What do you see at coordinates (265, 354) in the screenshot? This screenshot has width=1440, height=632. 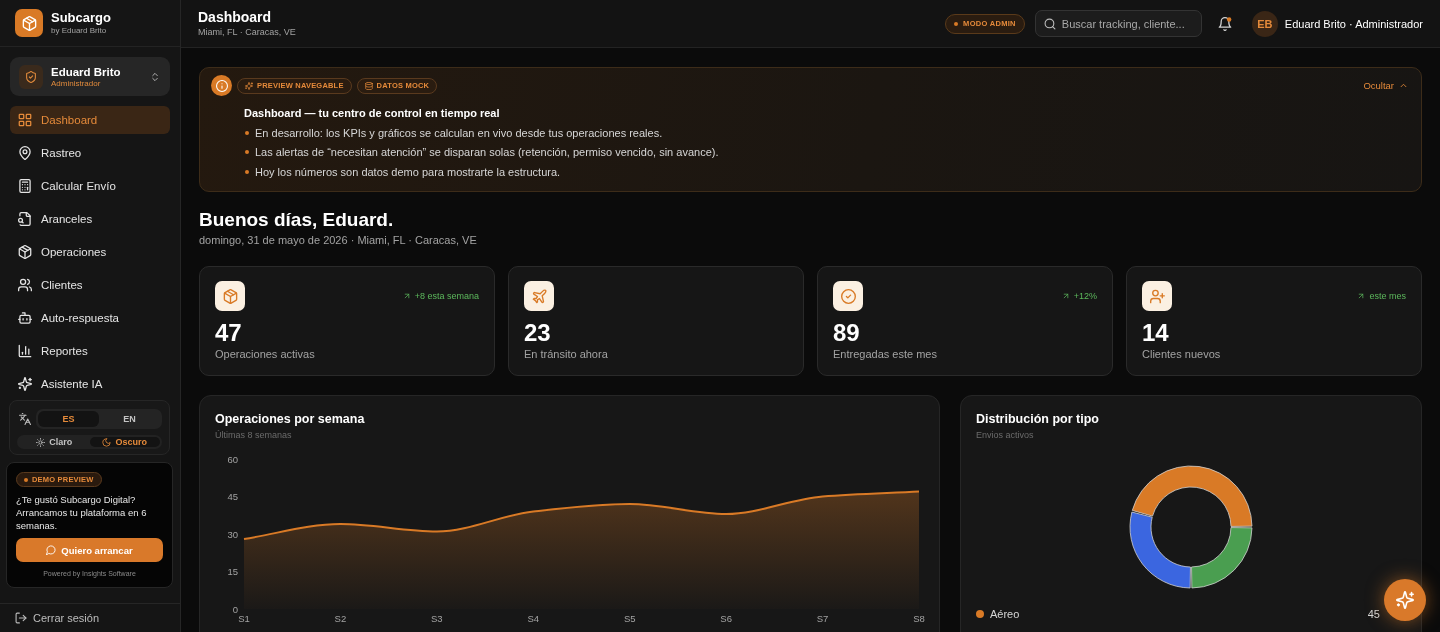 I see `kpi-label: Operaciones activas` at bounding box center [265, 354].